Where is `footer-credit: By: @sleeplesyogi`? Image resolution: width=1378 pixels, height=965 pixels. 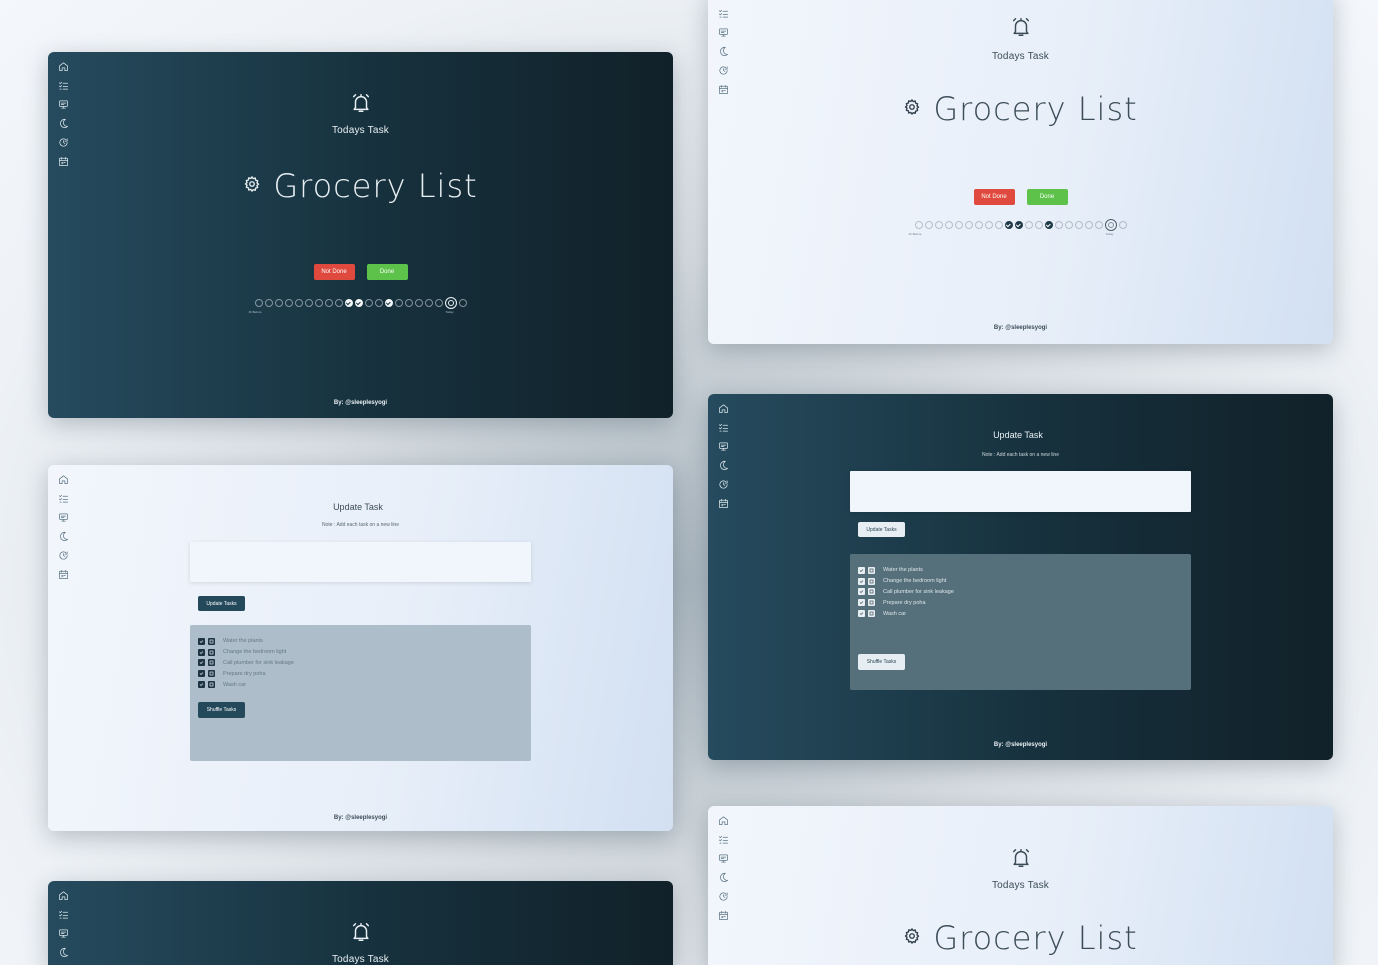
footer-credit: By: @sleeplesyogi is located at coordinates (360, 818).